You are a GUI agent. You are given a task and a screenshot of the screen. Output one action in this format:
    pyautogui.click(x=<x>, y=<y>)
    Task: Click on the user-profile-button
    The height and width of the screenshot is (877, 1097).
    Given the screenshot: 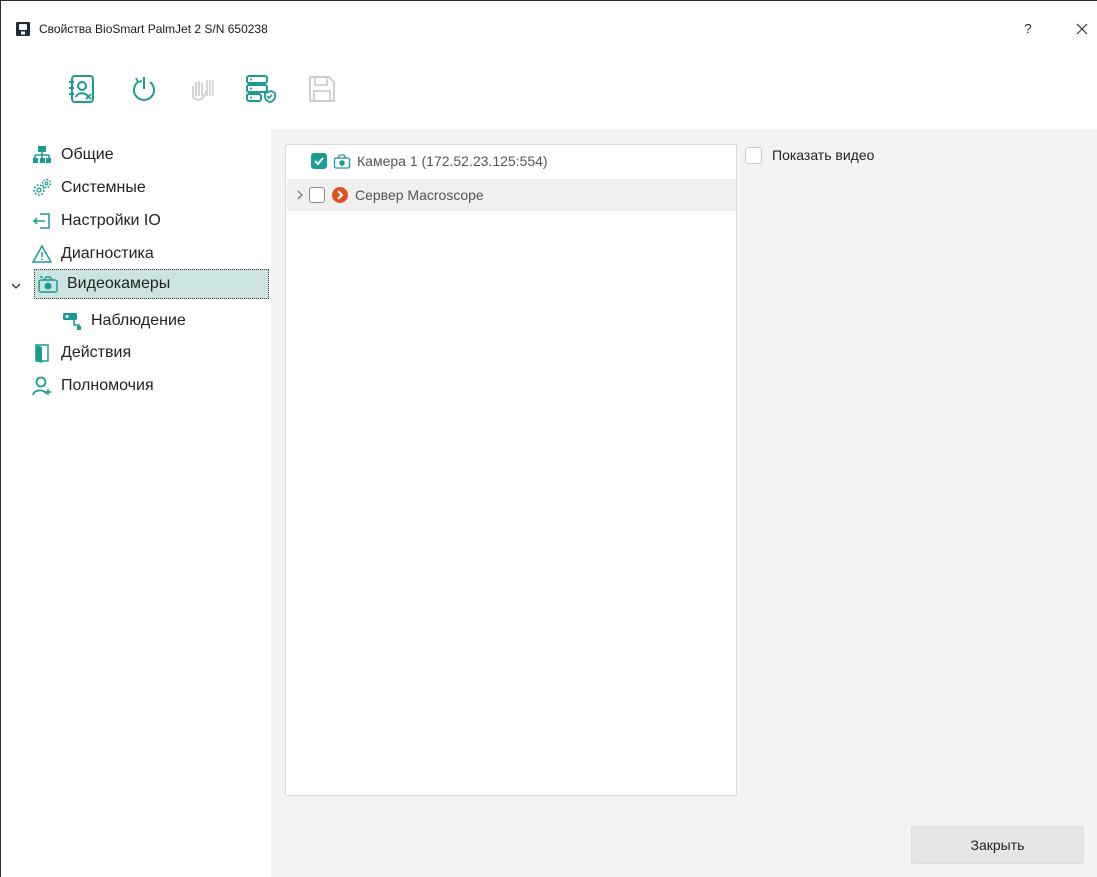 What is the action you would take?
    pyautogui.click(x=82, y=89)
    